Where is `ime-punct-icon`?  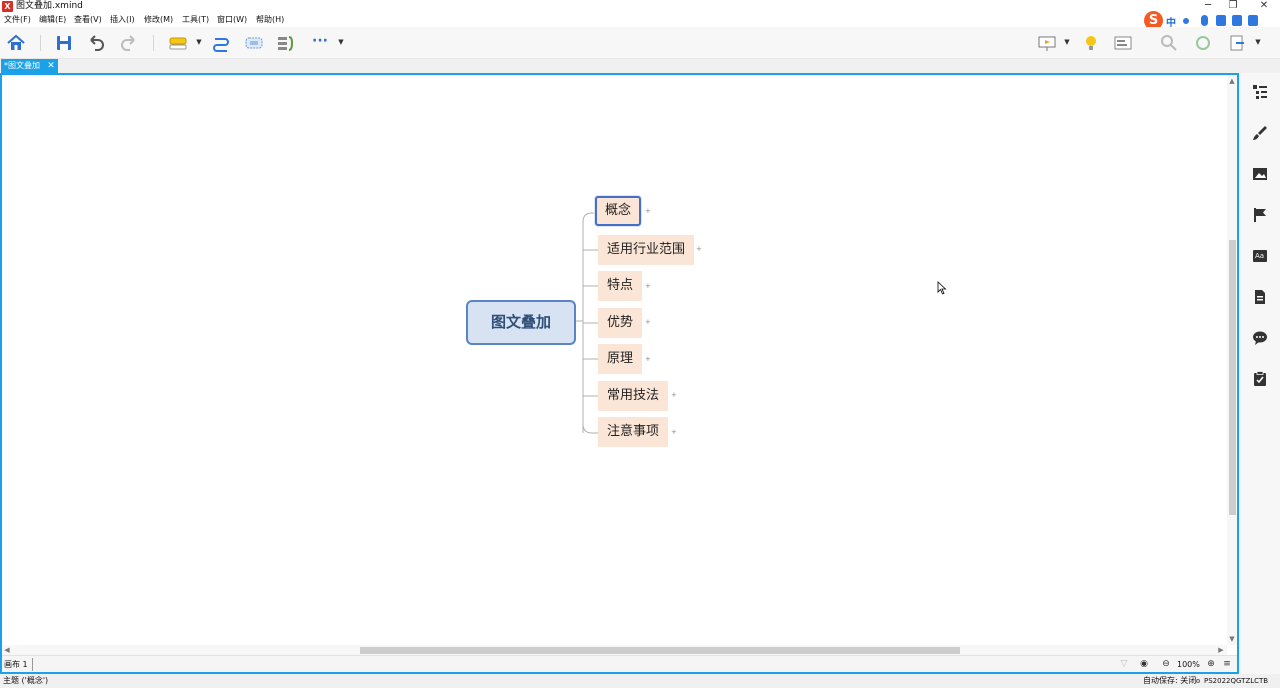 ime-punct-icon is located at coordinates (1186, 21).